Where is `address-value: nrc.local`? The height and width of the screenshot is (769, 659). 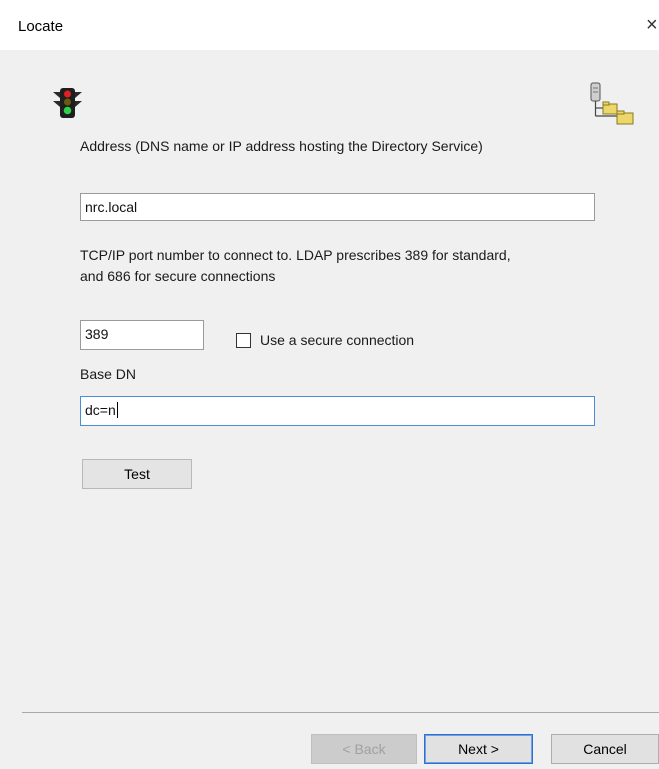 address-value: nrc.local is located at coordinates (111, 207).